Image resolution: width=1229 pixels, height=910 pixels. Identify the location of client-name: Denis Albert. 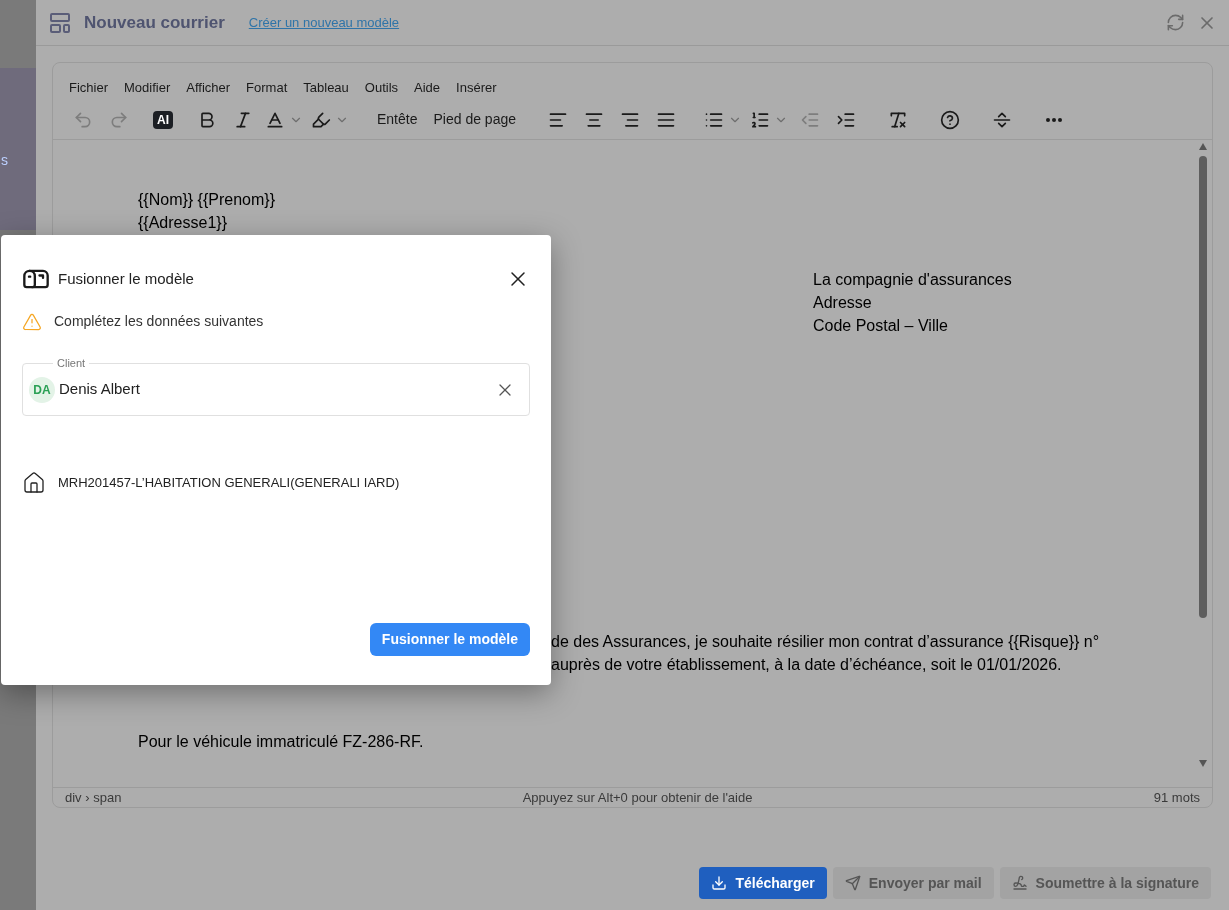
(100, 389).